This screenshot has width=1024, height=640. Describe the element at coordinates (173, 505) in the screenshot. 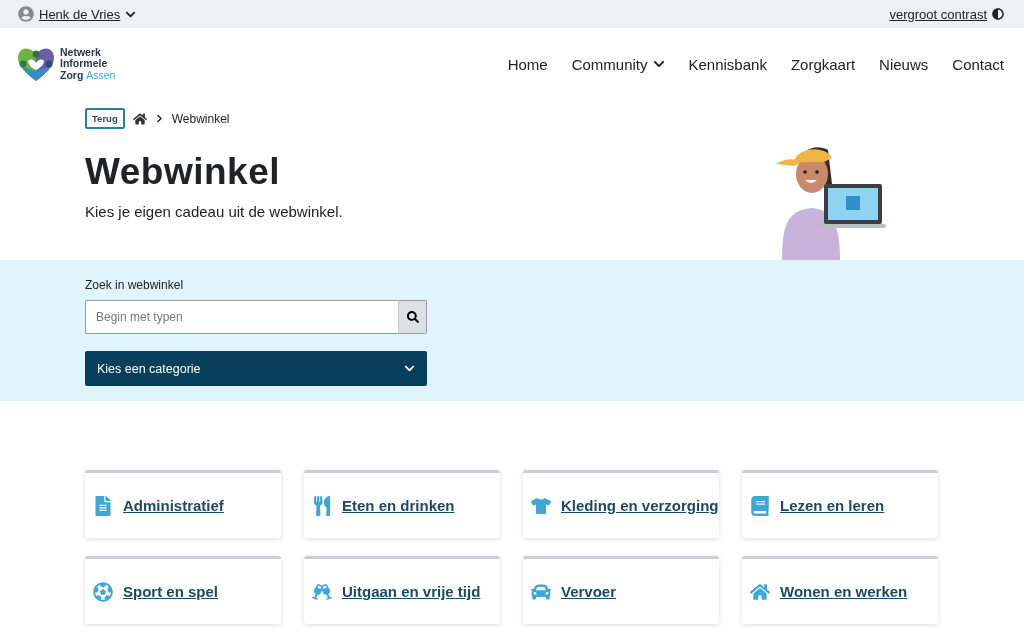

I see `category-link: Administratief` at that location.